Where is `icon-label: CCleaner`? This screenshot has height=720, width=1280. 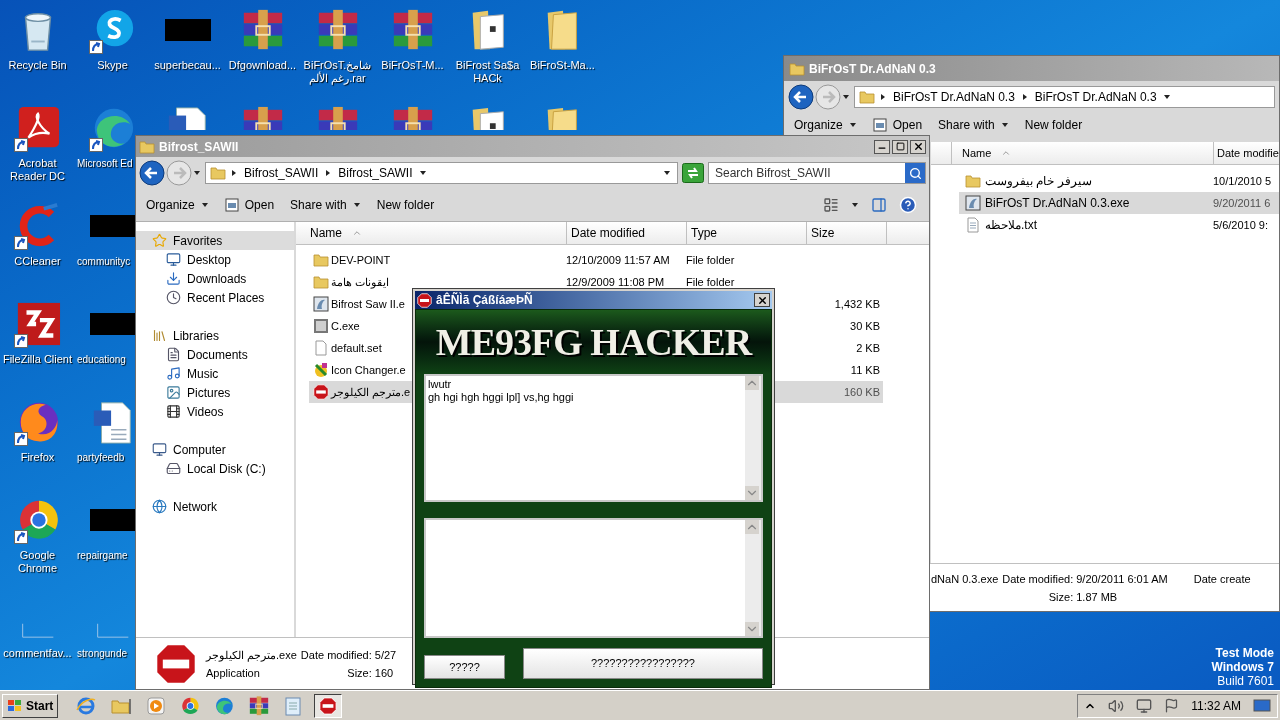
icon-label: CCleaner is located at coordinates (37, 261).